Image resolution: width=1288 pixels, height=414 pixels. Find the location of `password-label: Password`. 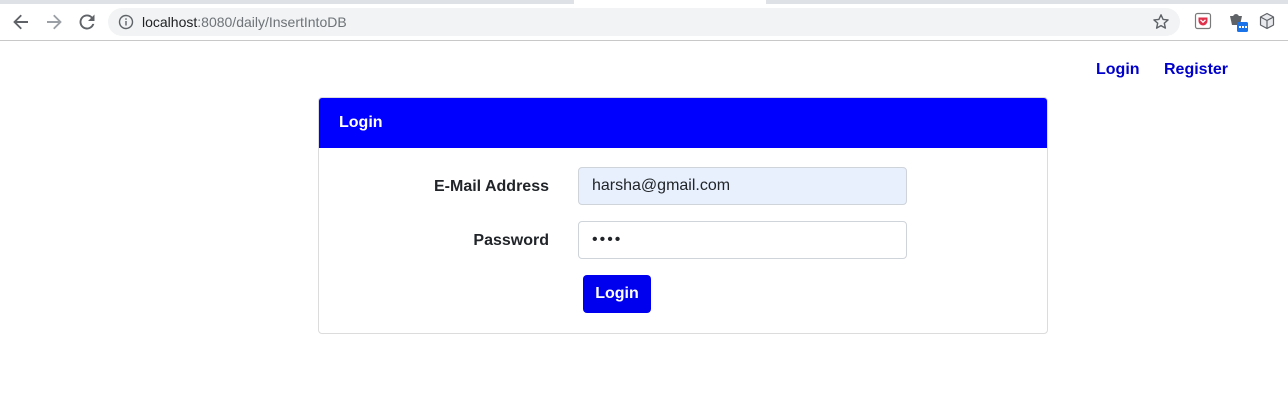

password-label: Password is located at coordinates (511, 240).